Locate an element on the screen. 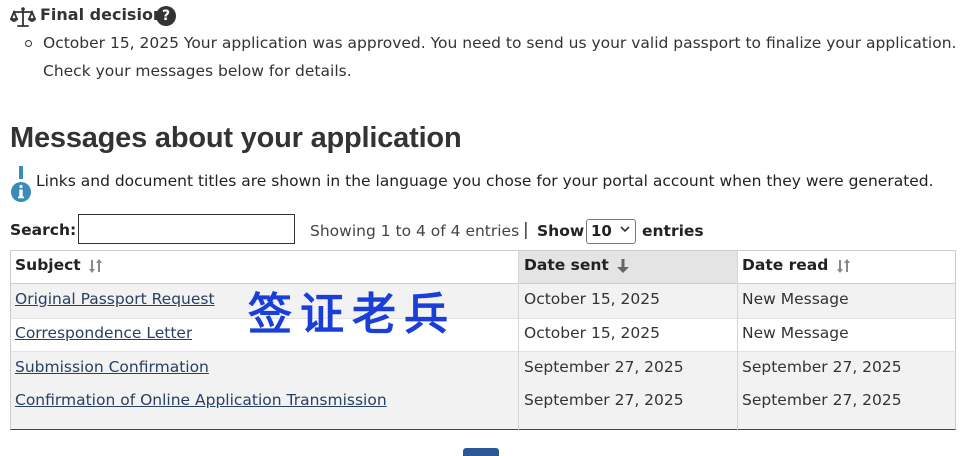 This screenshot has width=963, height=456. info-icon is located at coordinates (21, 184).